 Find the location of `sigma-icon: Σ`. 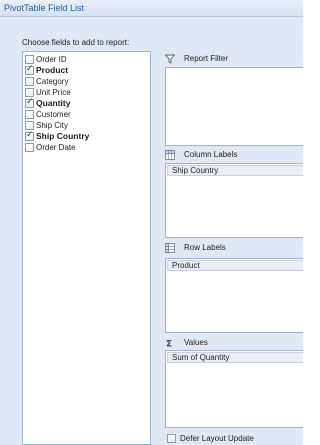

sigma-icon: Σ is located at coordinates (169, 344).